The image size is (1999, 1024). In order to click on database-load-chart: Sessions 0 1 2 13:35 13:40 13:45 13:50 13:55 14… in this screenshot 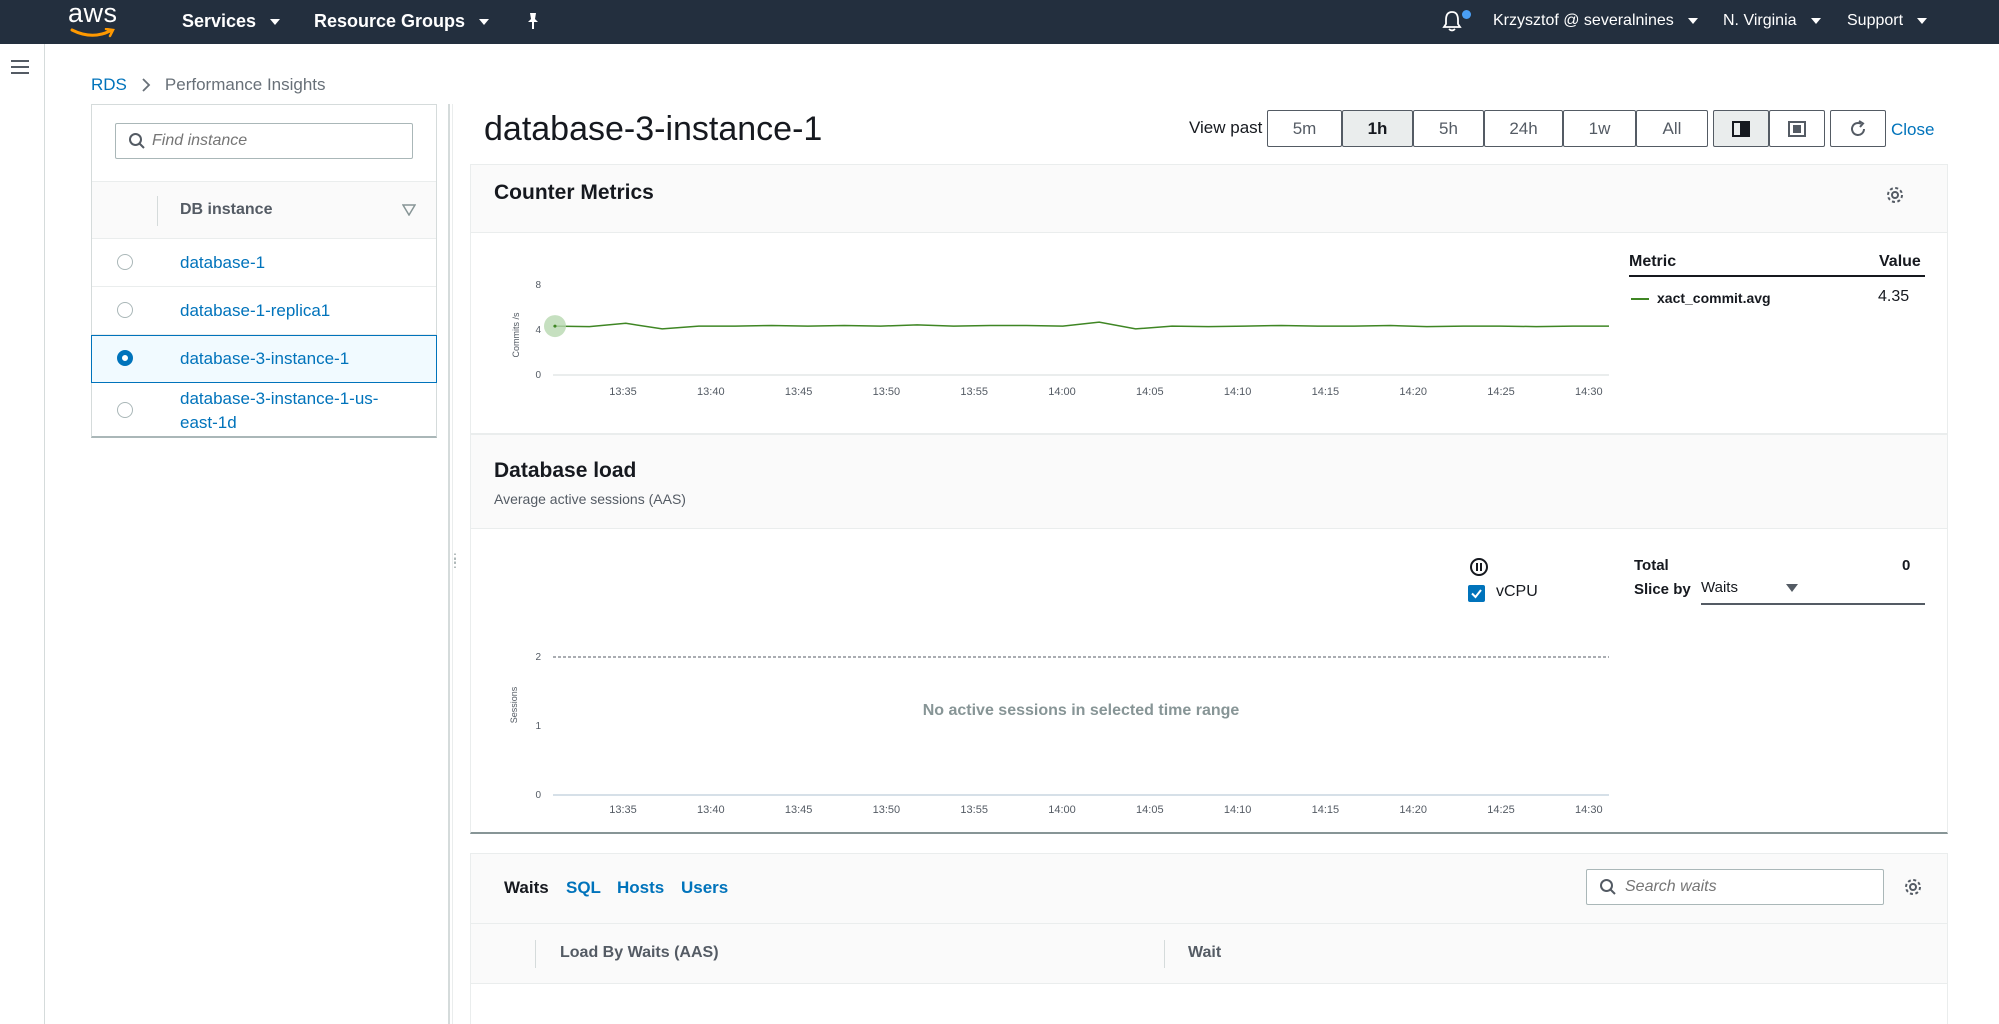, I will do `click(1059, 734)`.